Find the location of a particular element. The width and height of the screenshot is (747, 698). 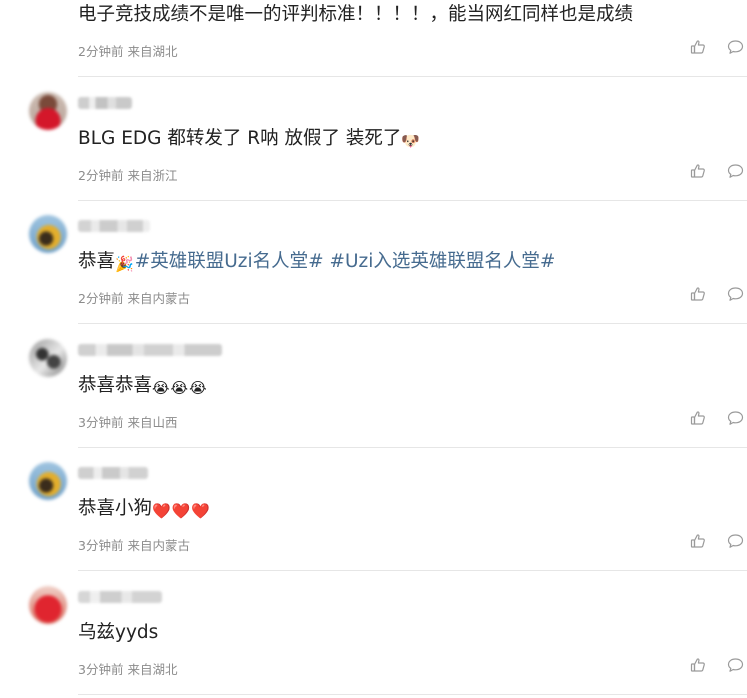

comment-text-segment: 恭喜小狗 is located at coordinates (115, 508).